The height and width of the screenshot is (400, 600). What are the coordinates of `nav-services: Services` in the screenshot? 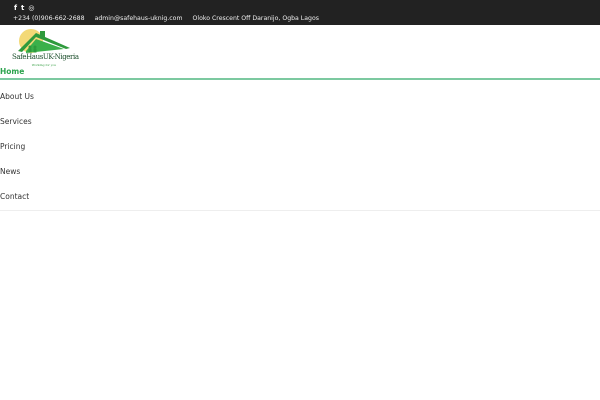 It's located at (300, 128).